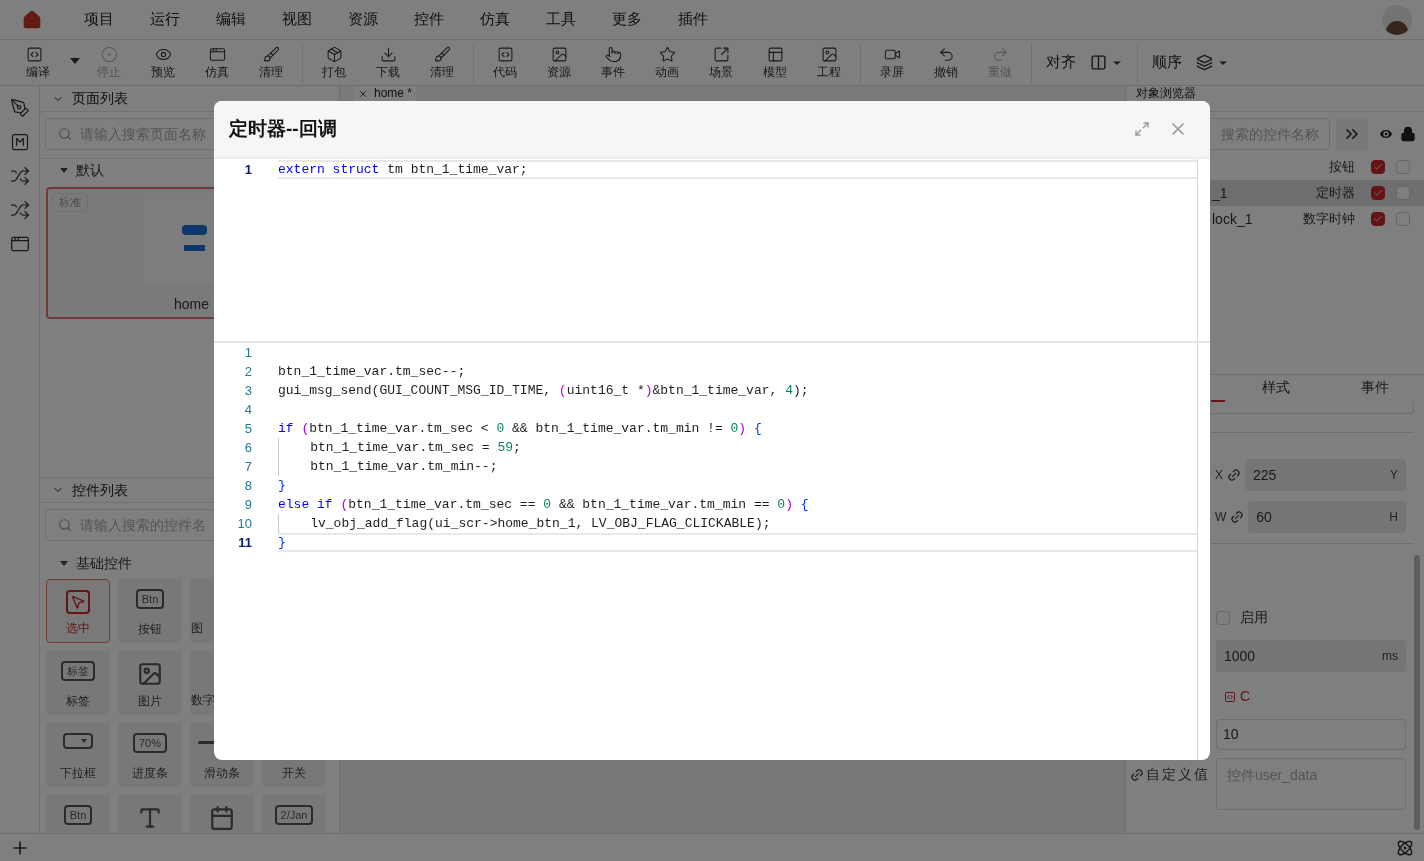  Describe the element at coordinates (163, 62) in the screenshot. I see `toolbar-button: 预览` at that location.